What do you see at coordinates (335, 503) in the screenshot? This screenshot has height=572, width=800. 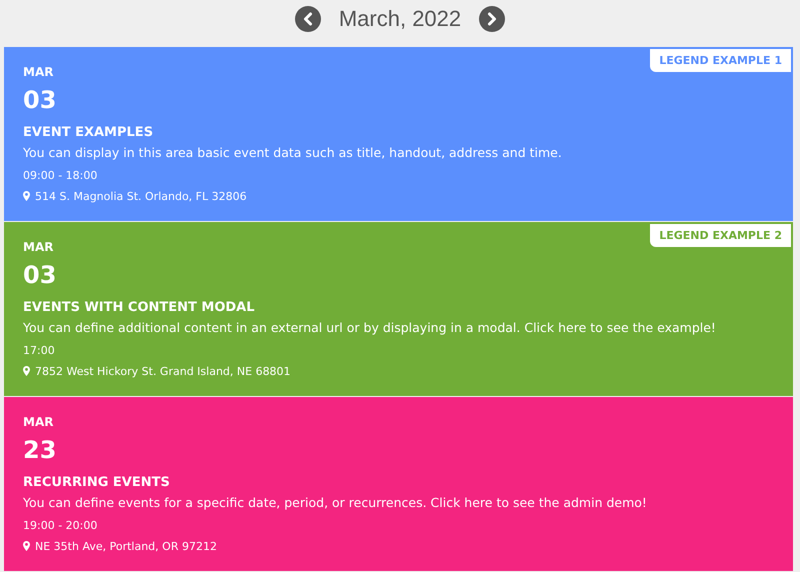 I see `event-description: You can define events for a specific date, period, or recurrences. Click here to see the admin demo!` at bounding box center [335, 503].